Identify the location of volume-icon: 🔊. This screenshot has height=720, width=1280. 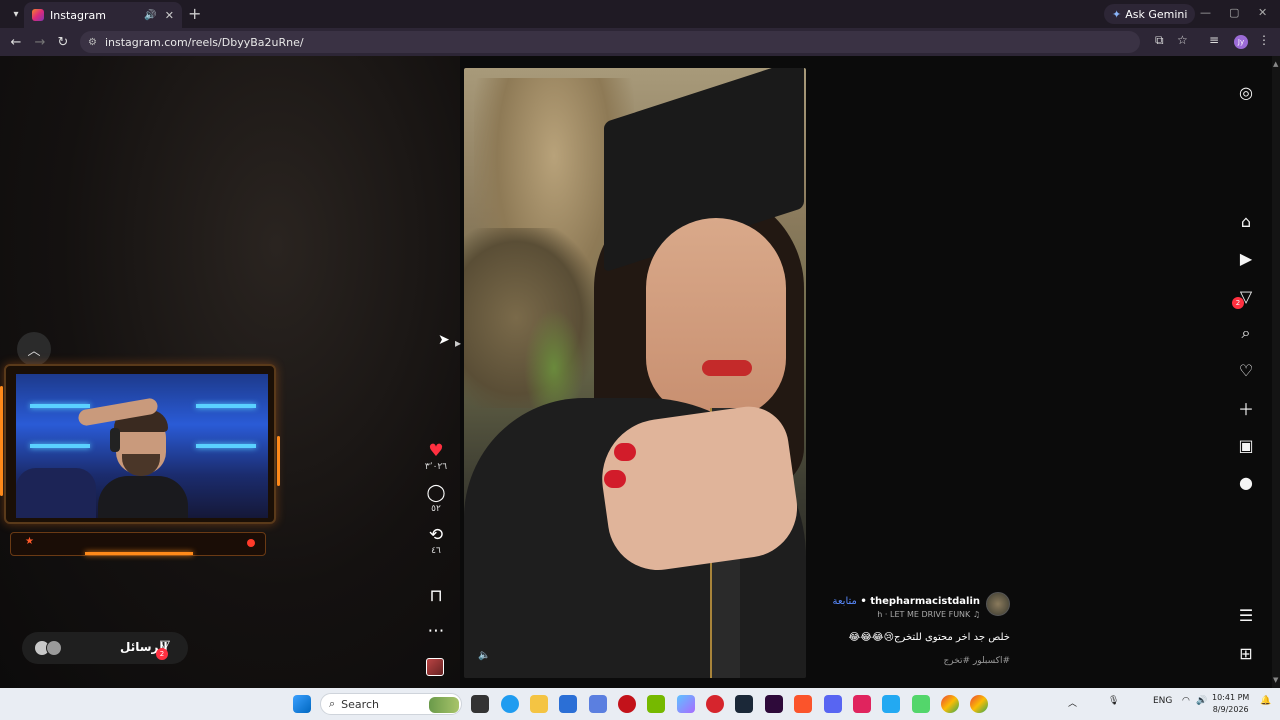
(1201, 701).